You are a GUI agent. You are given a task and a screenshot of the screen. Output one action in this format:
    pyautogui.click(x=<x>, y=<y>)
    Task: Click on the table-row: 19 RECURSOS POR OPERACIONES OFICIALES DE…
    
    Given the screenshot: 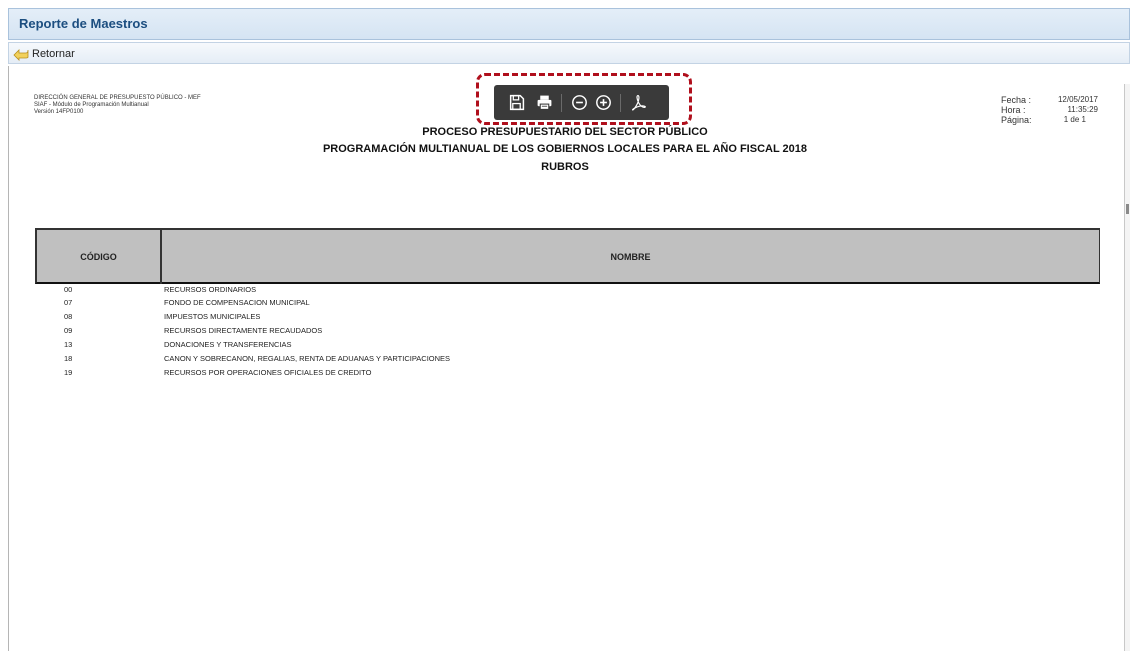 What is the action you would take?
    pyautogui.click(x=565, y=374)
    